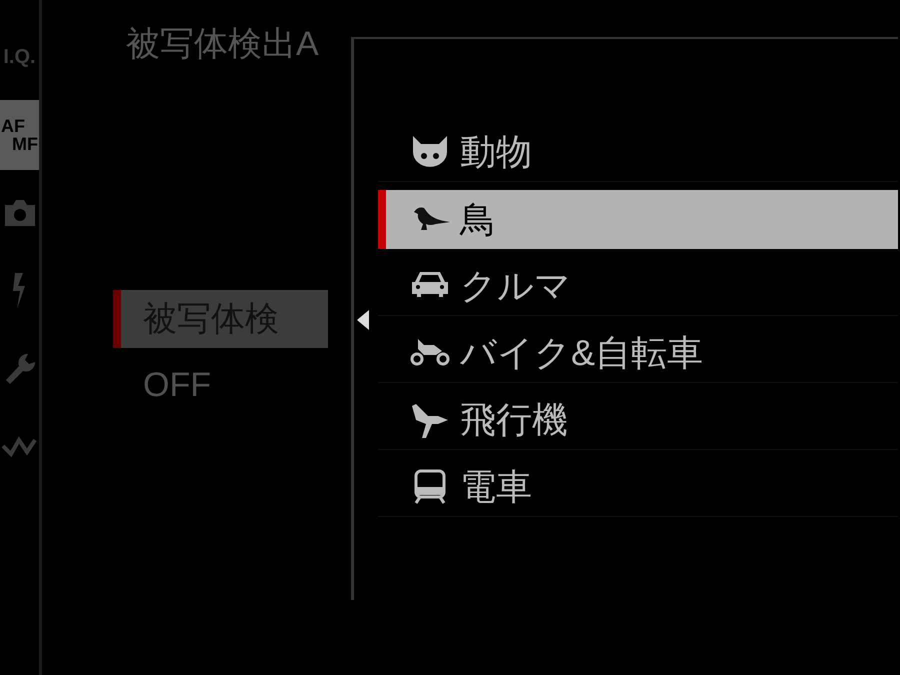 The image size is (900, 675). I want to click on option-label: 鳥, so click(478, 220).